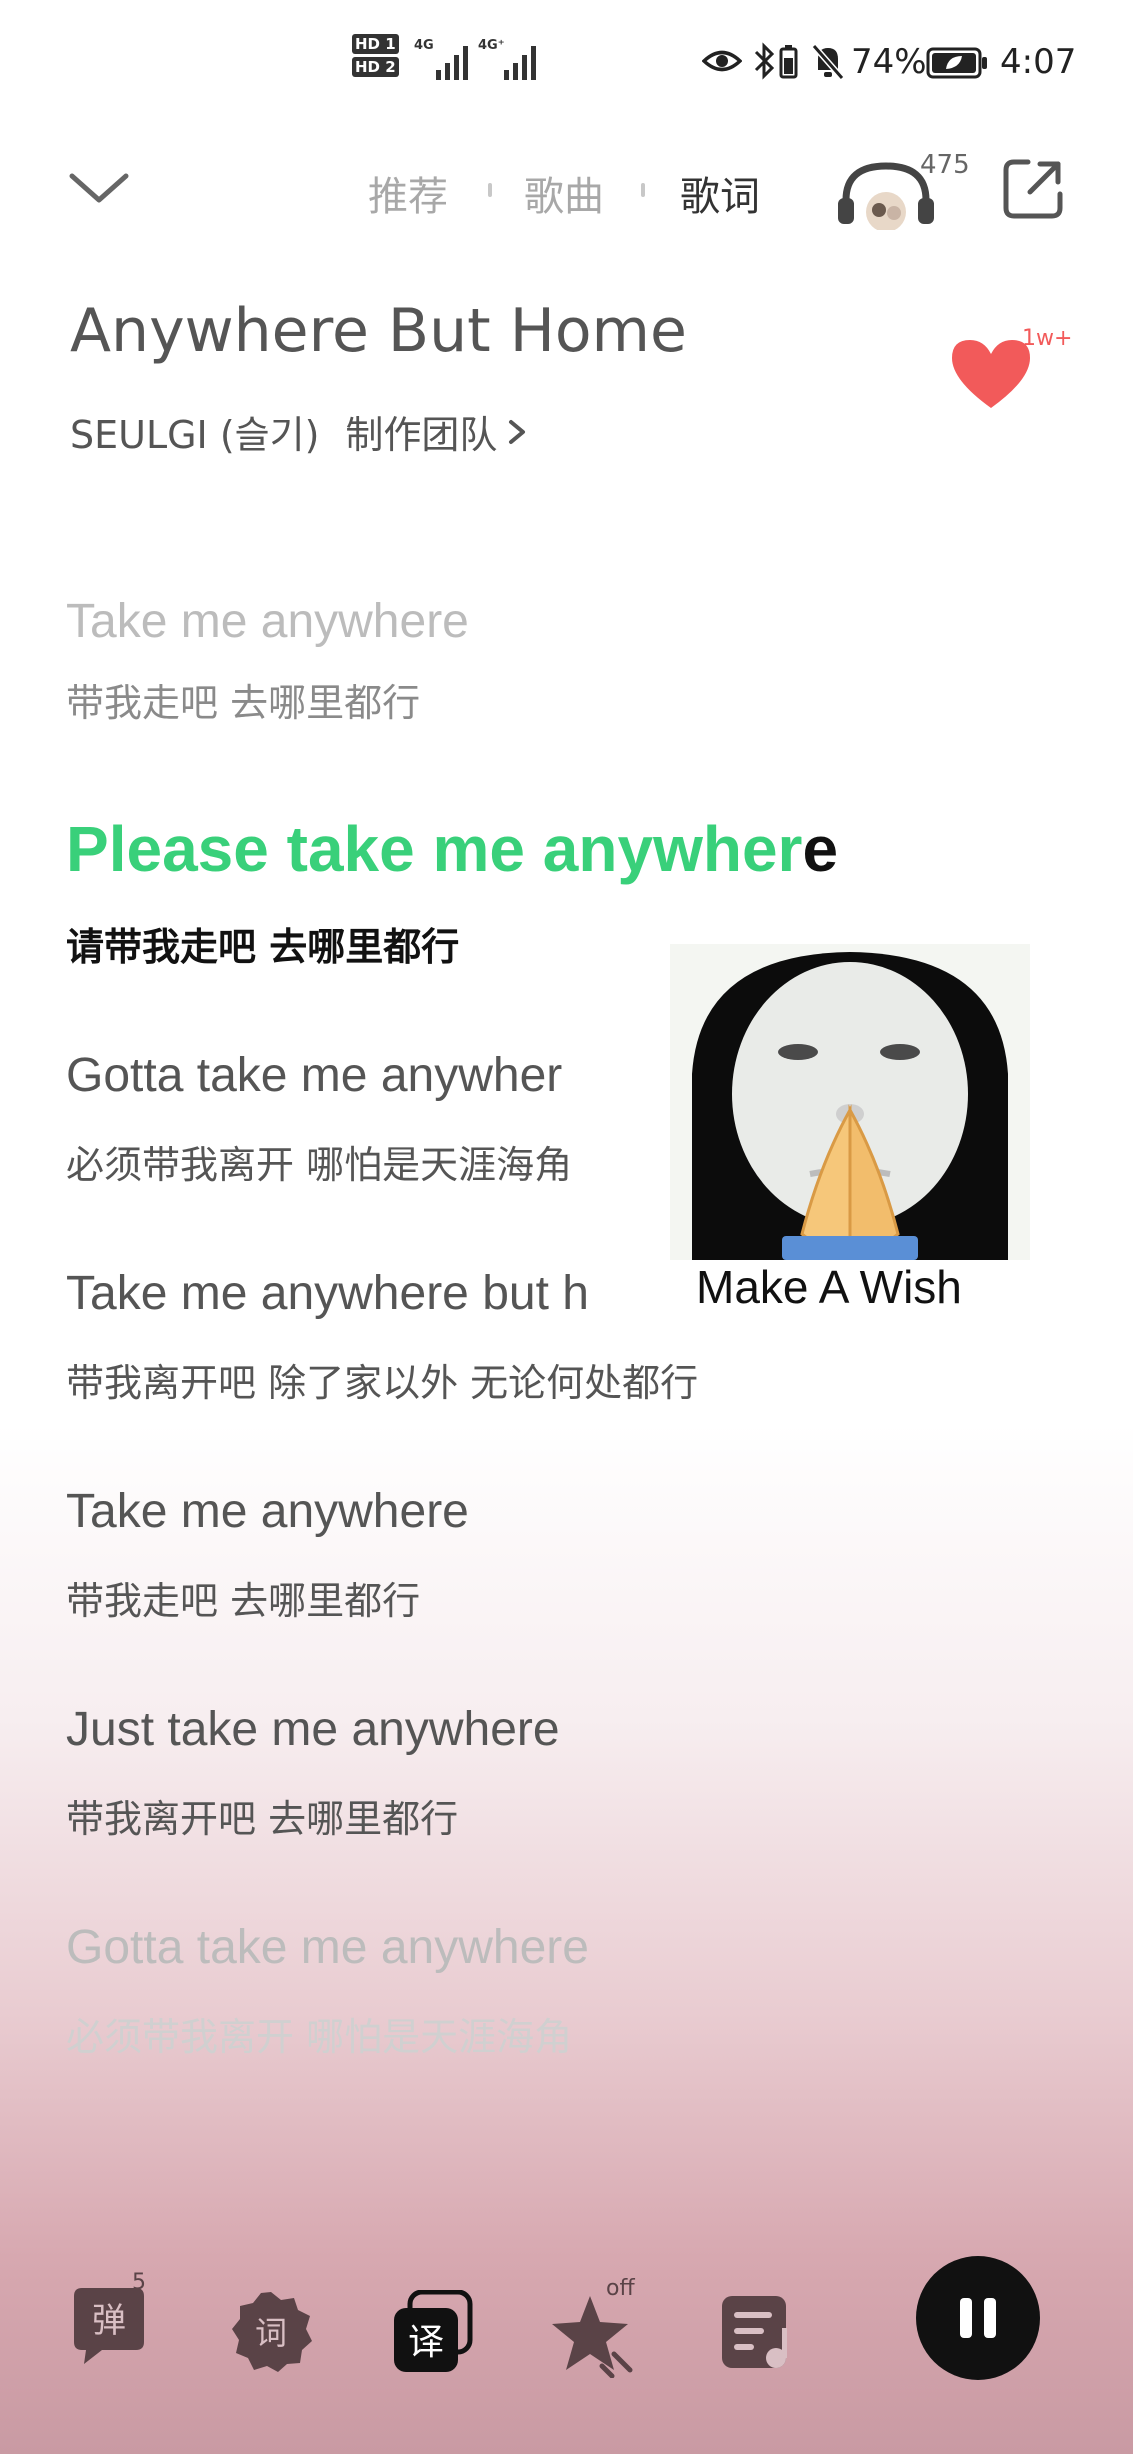 Image resolution: width=1133 pixels, height=2454 pixels. I want to click on listener-count: 475, so click(945, 165).